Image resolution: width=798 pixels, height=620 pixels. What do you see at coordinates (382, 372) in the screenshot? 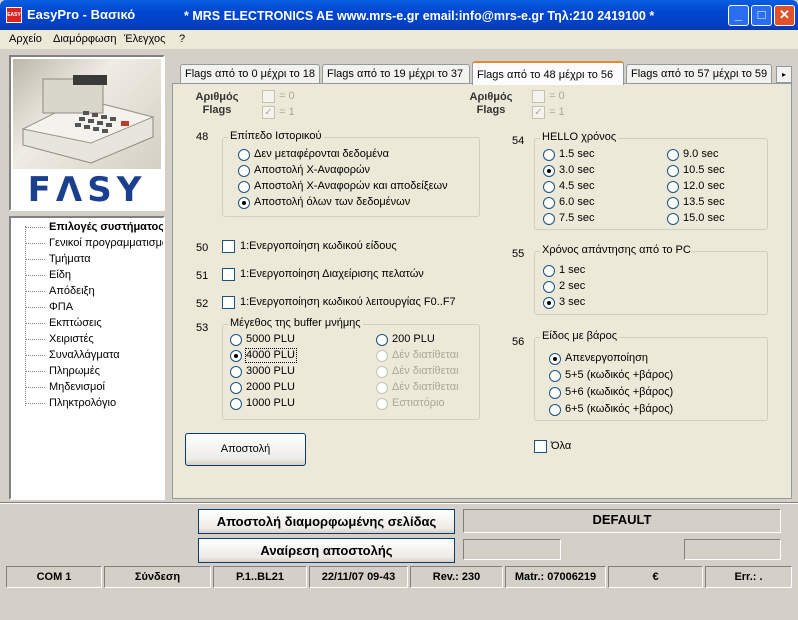
I see `flag53-right-2-radio` at bounding box center [382, 372].